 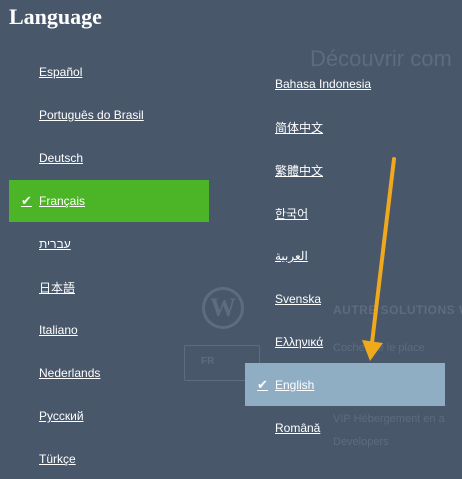 I want to click on language-label: العربية, so click(x=291, y=256).